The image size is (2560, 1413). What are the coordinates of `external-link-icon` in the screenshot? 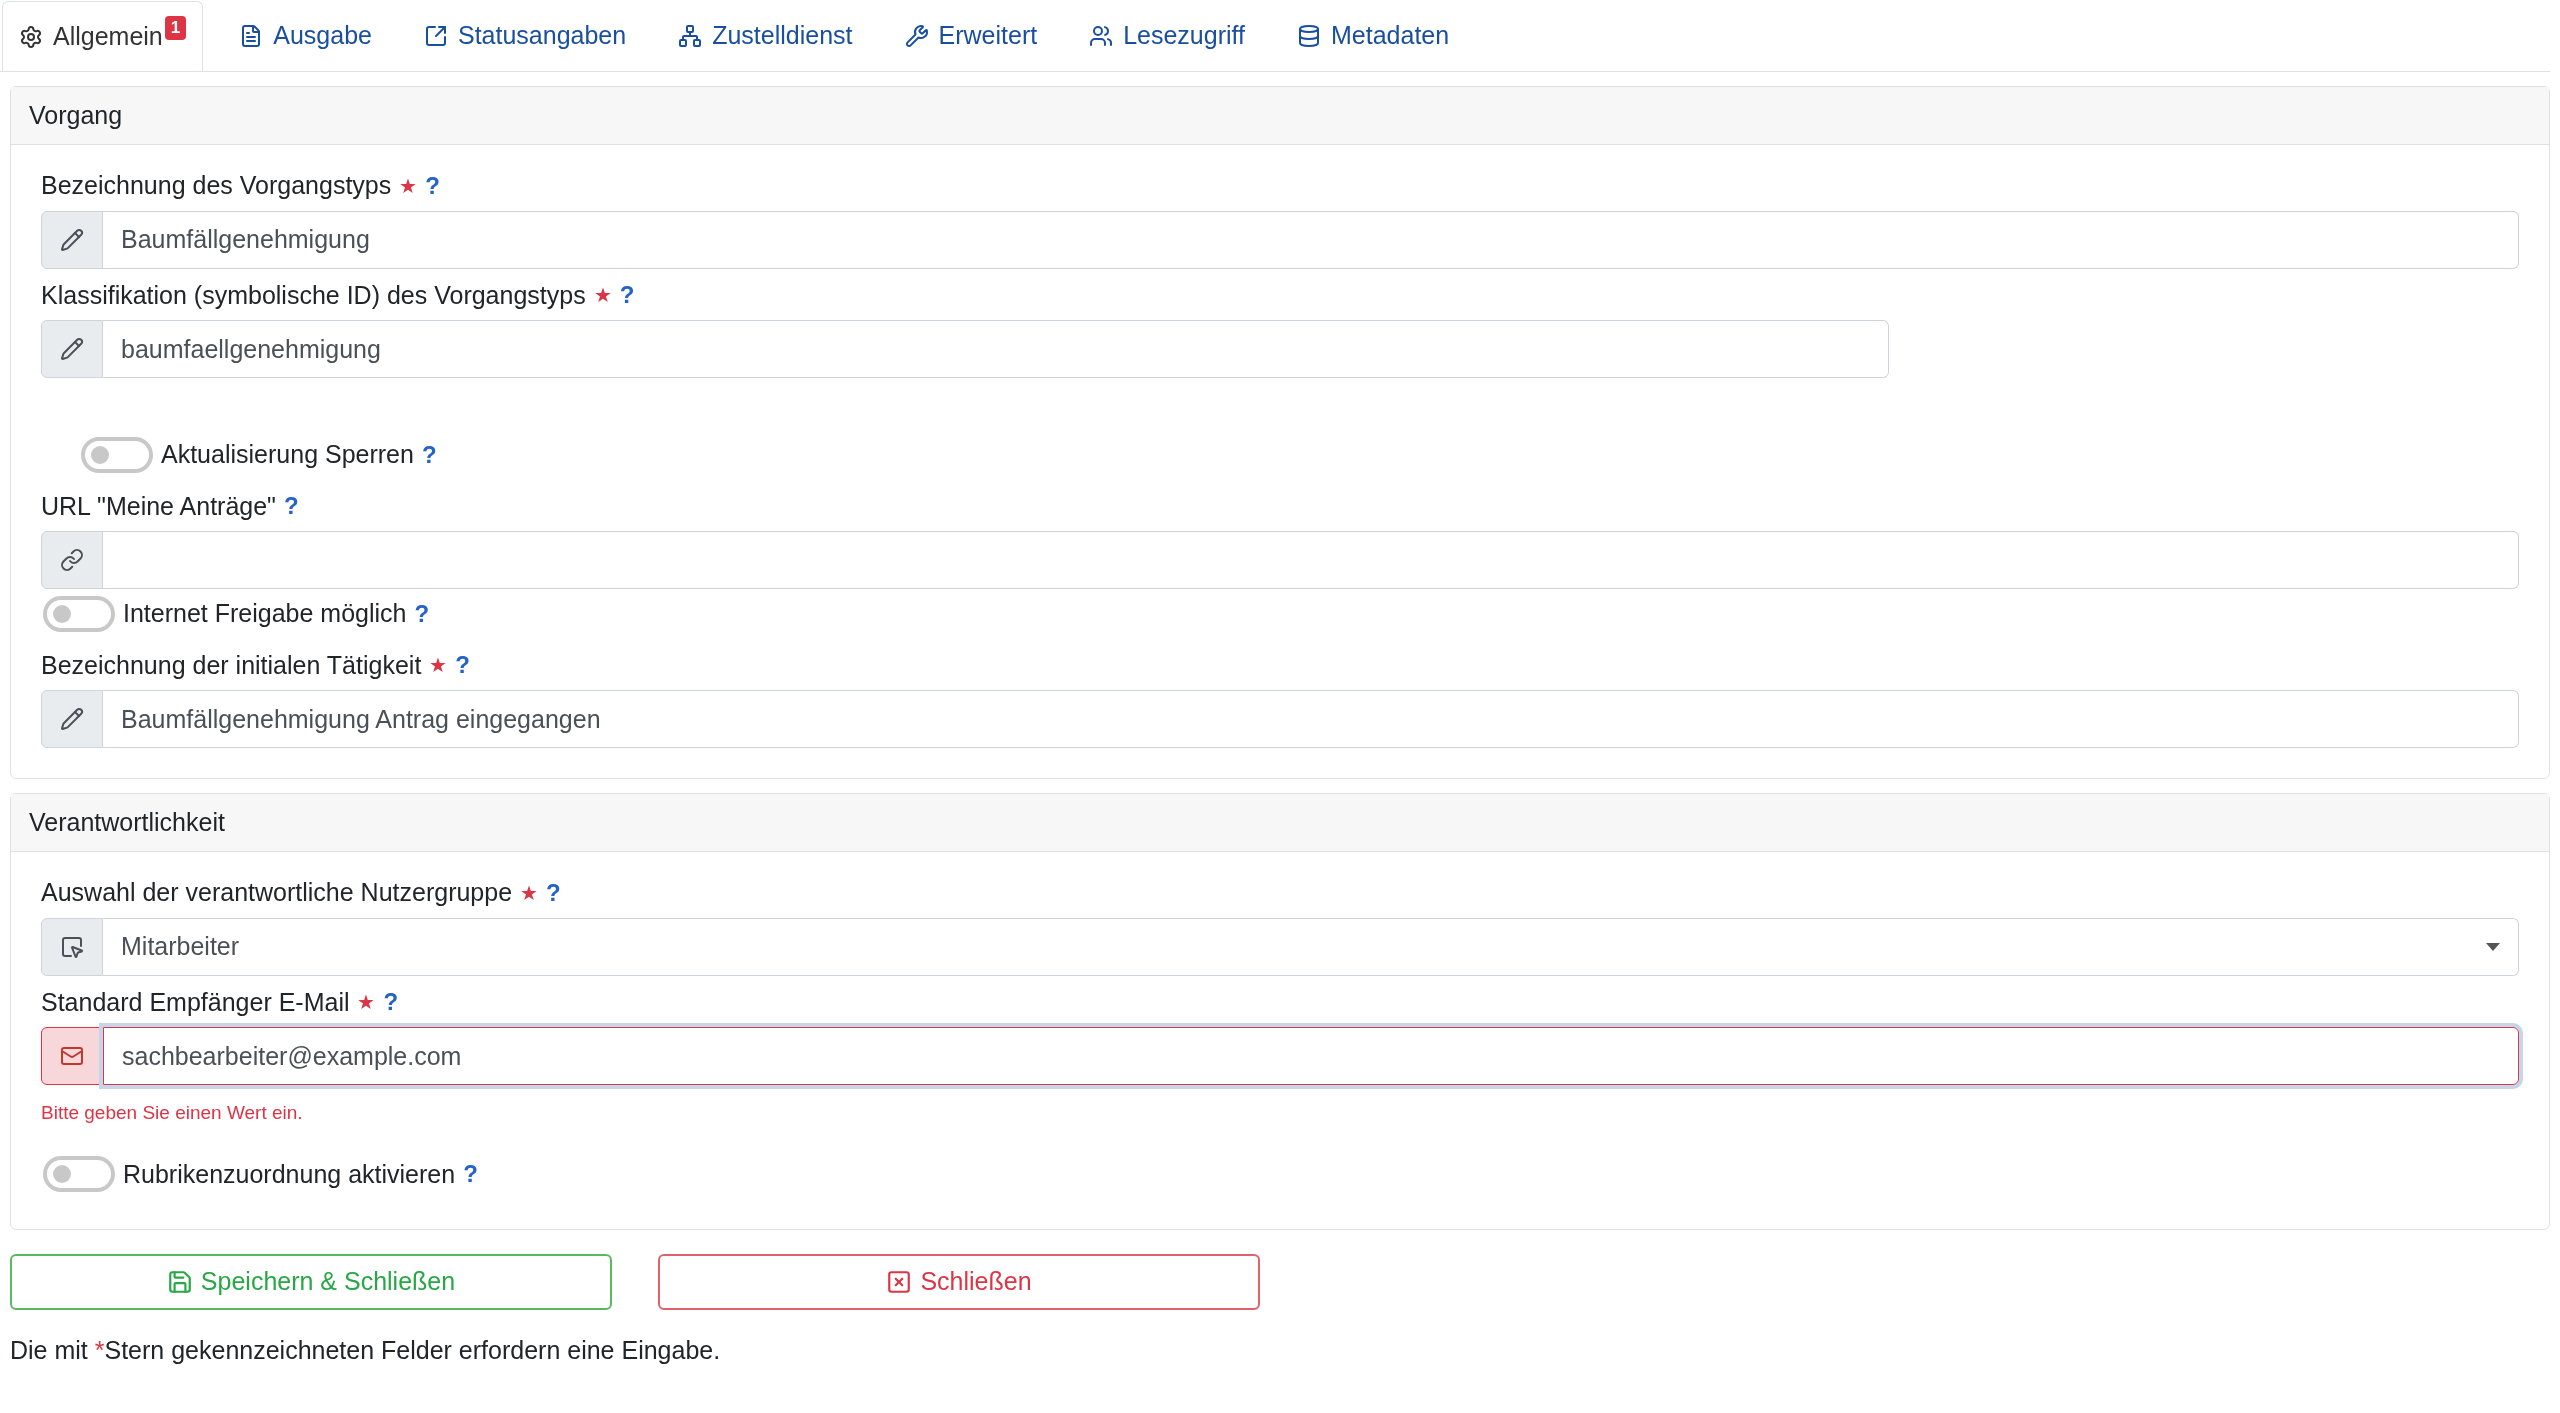 It's located at (435, 36).